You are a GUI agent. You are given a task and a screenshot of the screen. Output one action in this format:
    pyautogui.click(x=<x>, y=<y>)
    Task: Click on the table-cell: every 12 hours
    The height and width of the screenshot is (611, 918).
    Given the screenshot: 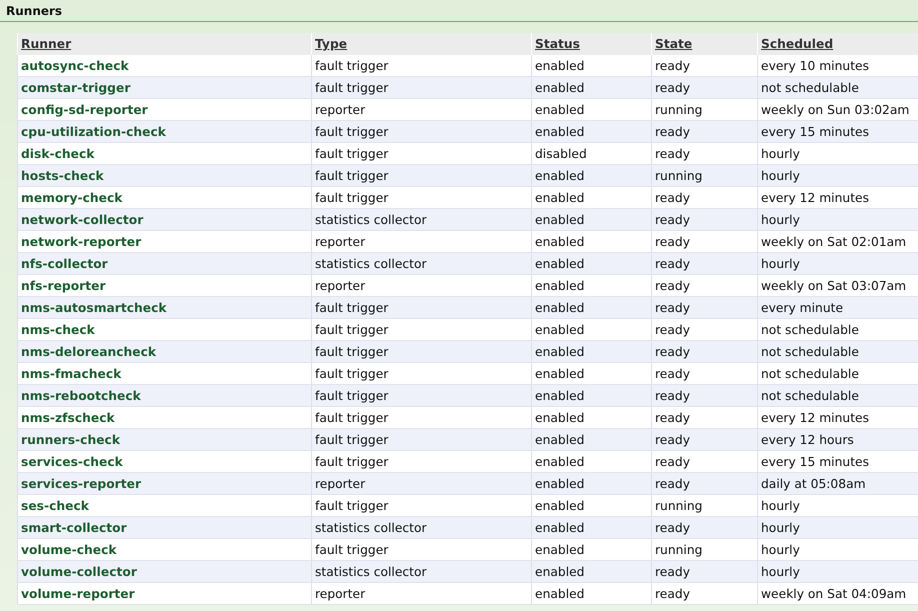 What is the action you would take?
    pyautogui.click(x=807, y=439)
    